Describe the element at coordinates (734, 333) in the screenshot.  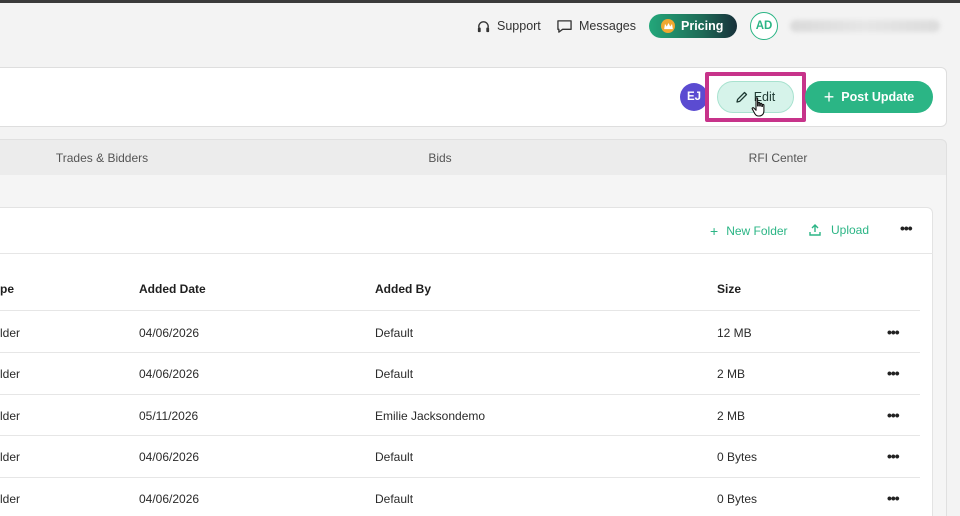
I see `cell-size: 12 MB` at that location.